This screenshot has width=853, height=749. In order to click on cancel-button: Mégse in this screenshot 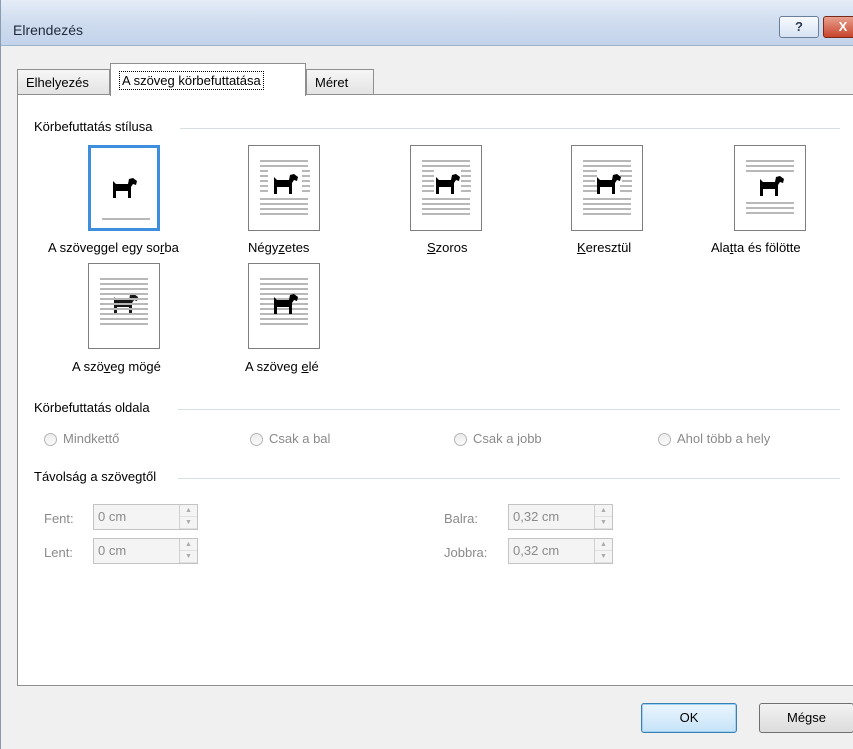, I will do `click(806, 718)`.